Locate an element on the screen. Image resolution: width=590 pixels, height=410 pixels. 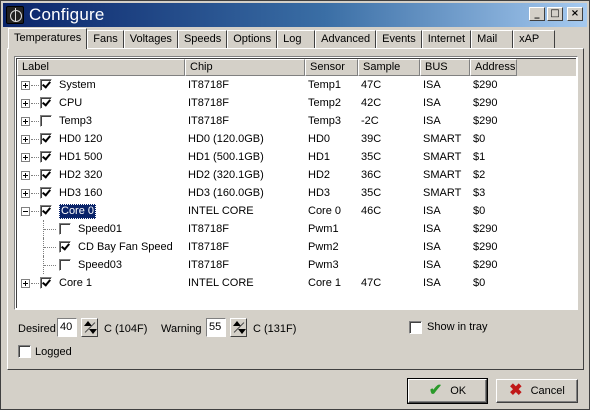
row-sensor: Pwm2 is located at coordinates (323, 247).